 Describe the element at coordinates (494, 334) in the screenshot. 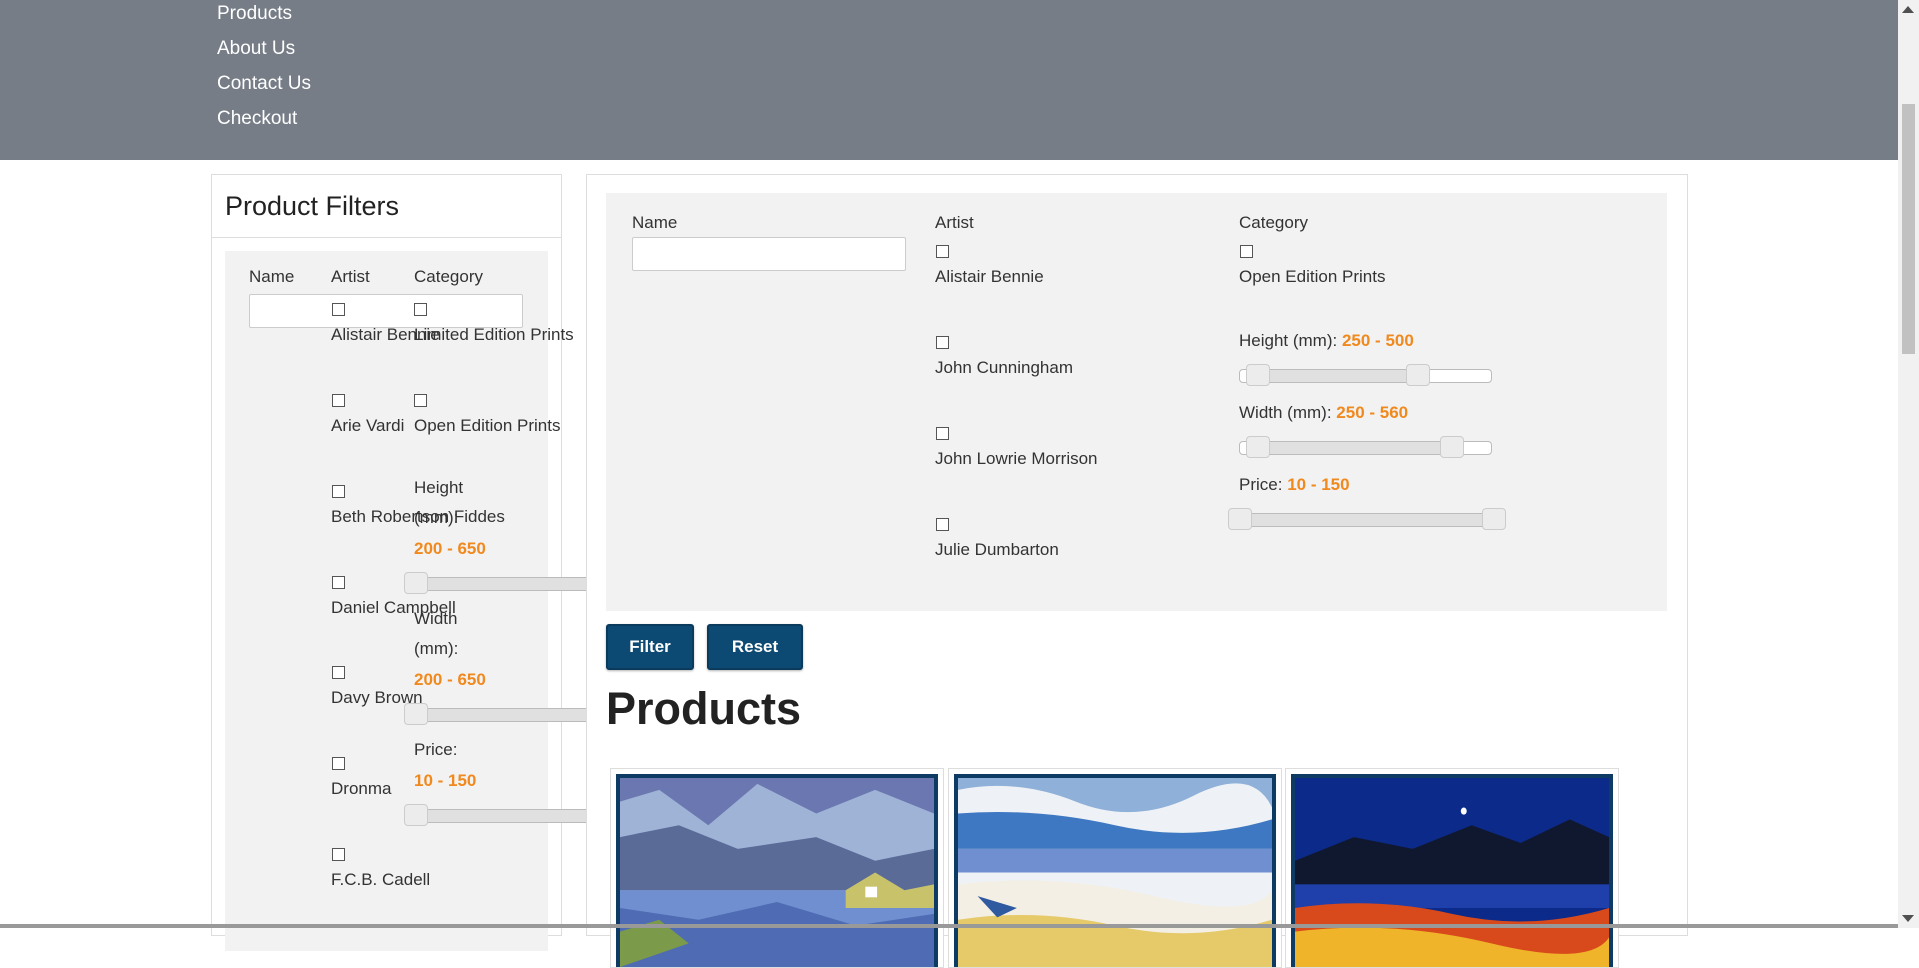

I see `sidebar-category-label-item: Limited Edition Prints` at that location.